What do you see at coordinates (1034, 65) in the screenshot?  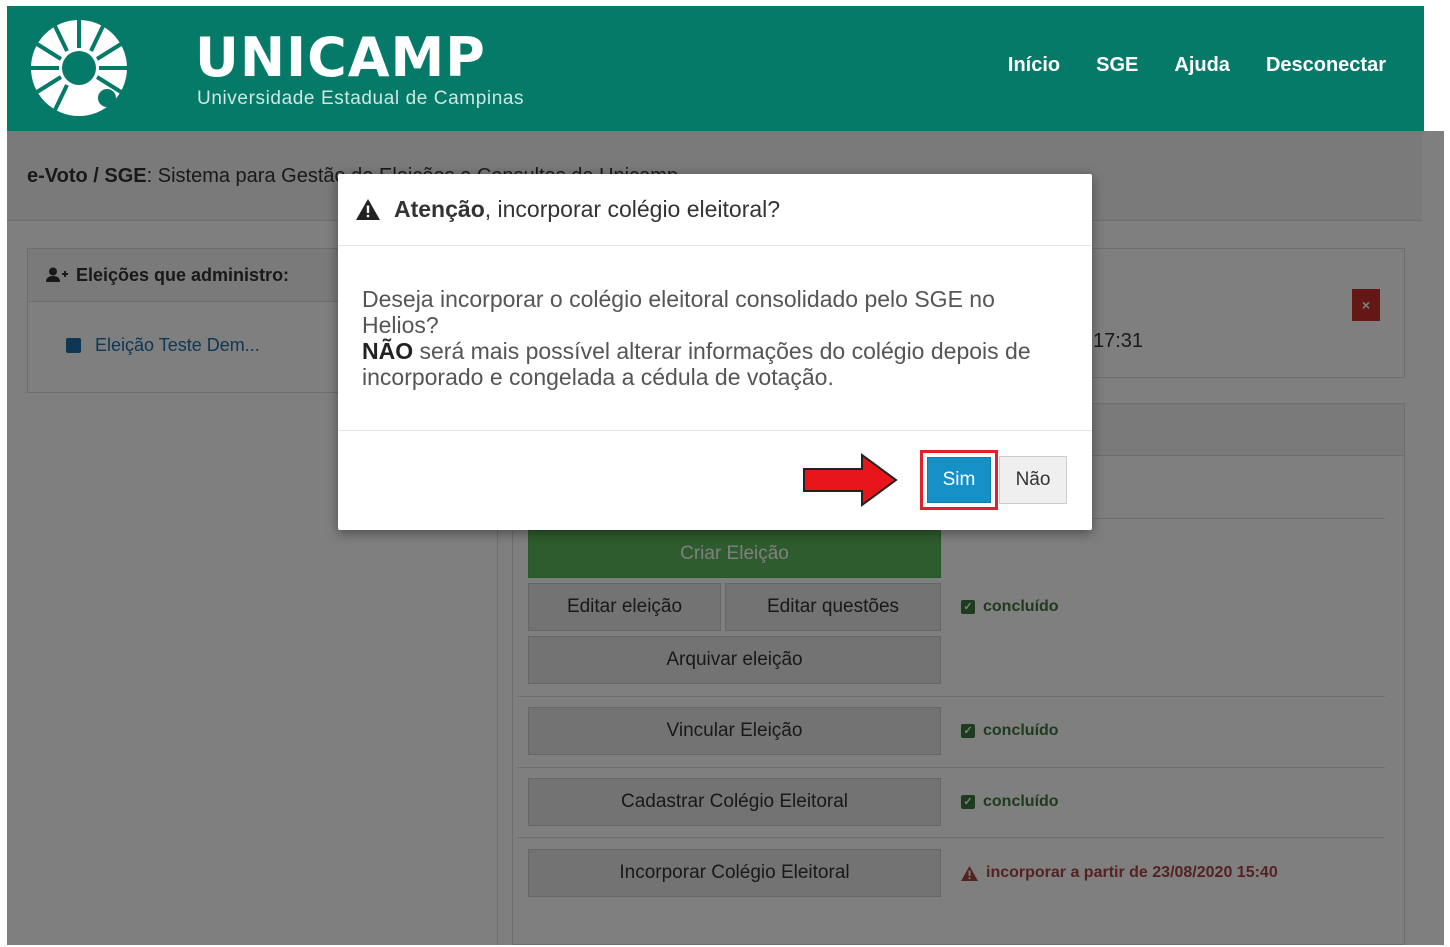 I see `nav-link-inicio: Início` at bounding box center [1034, 65].